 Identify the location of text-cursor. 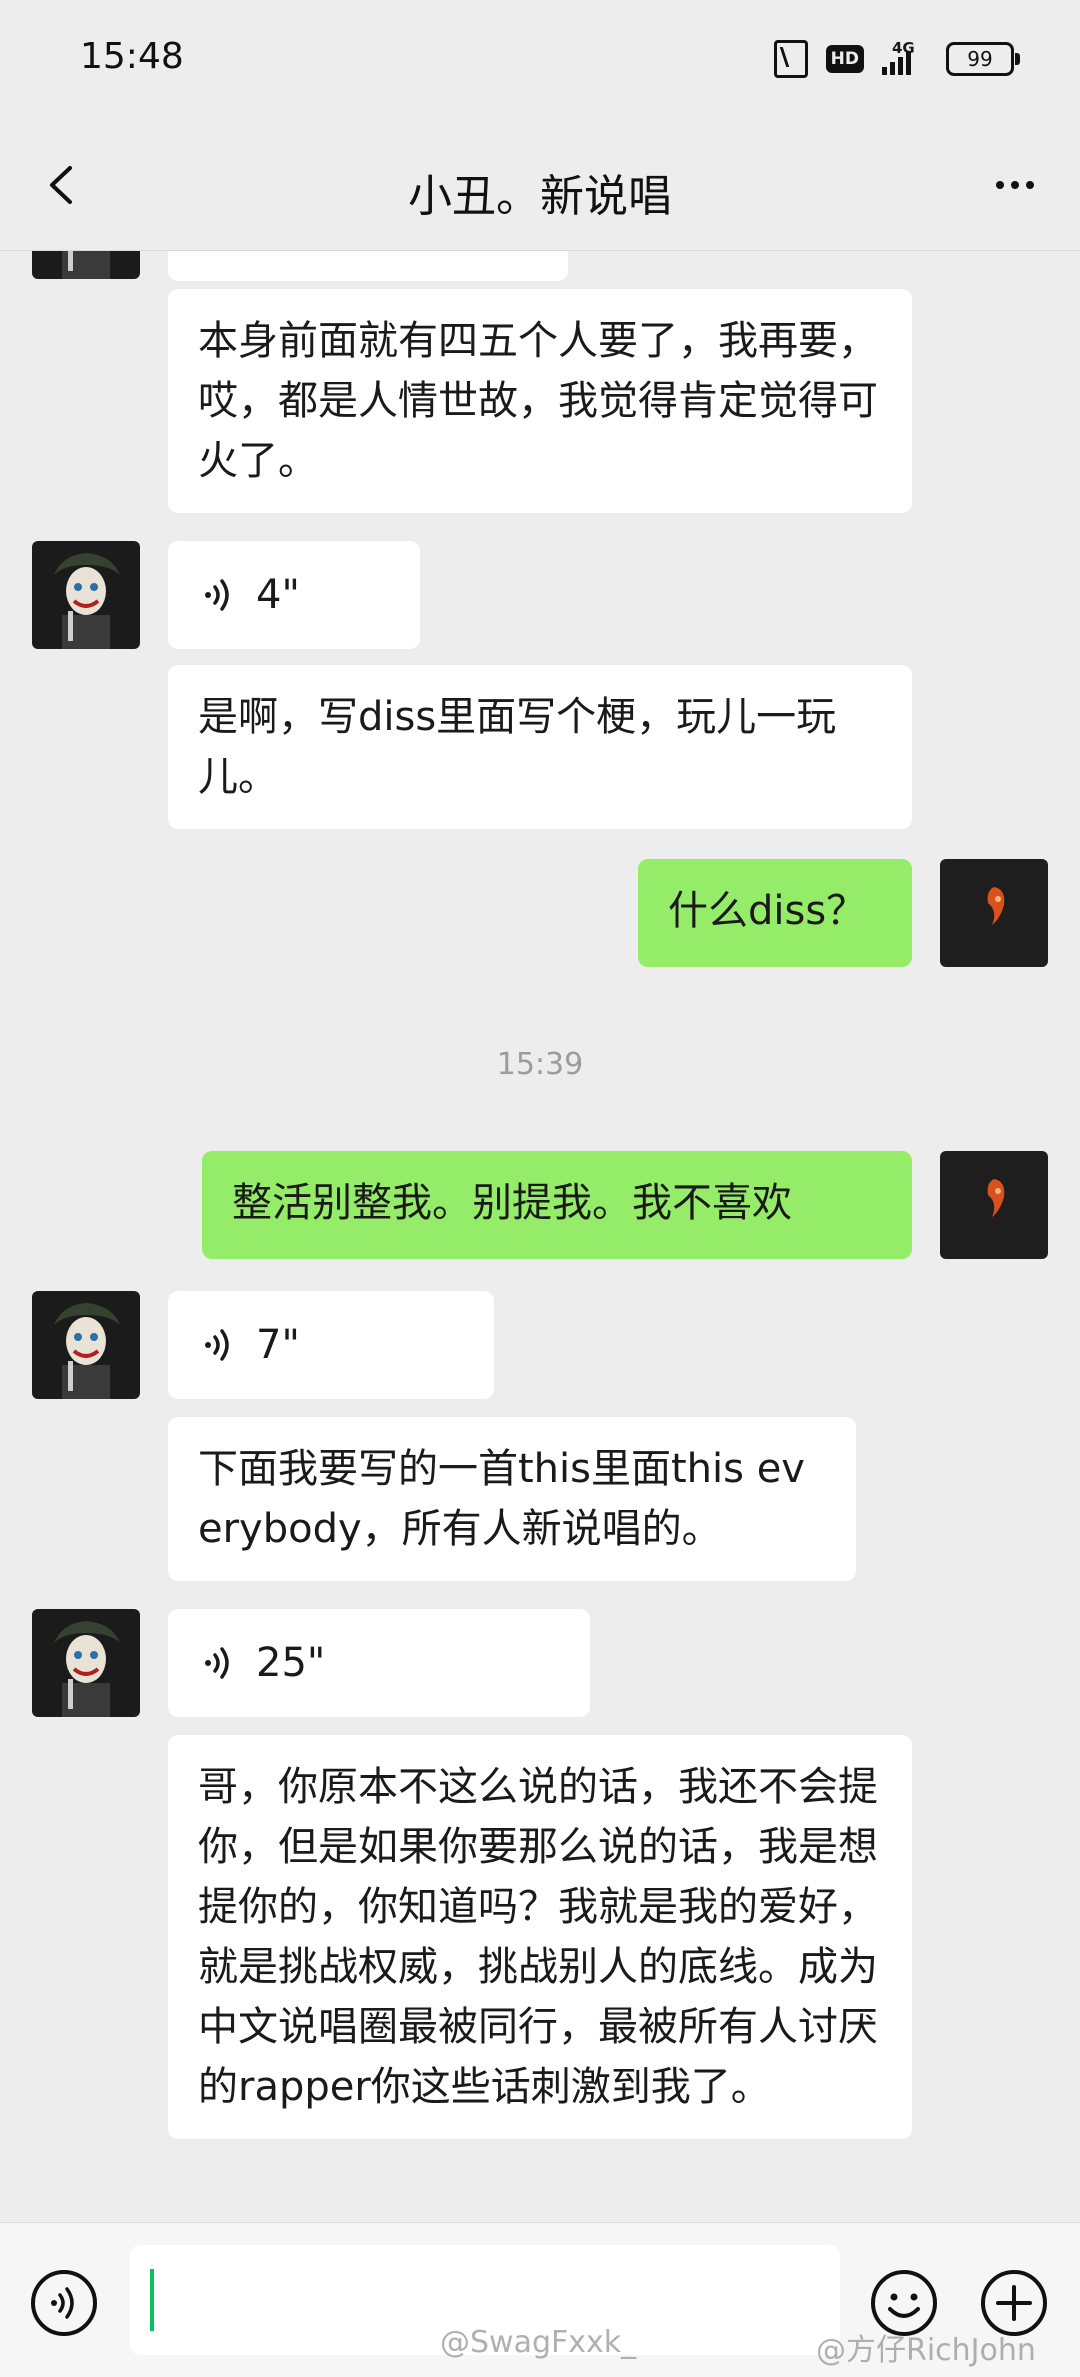
(152, 2300).